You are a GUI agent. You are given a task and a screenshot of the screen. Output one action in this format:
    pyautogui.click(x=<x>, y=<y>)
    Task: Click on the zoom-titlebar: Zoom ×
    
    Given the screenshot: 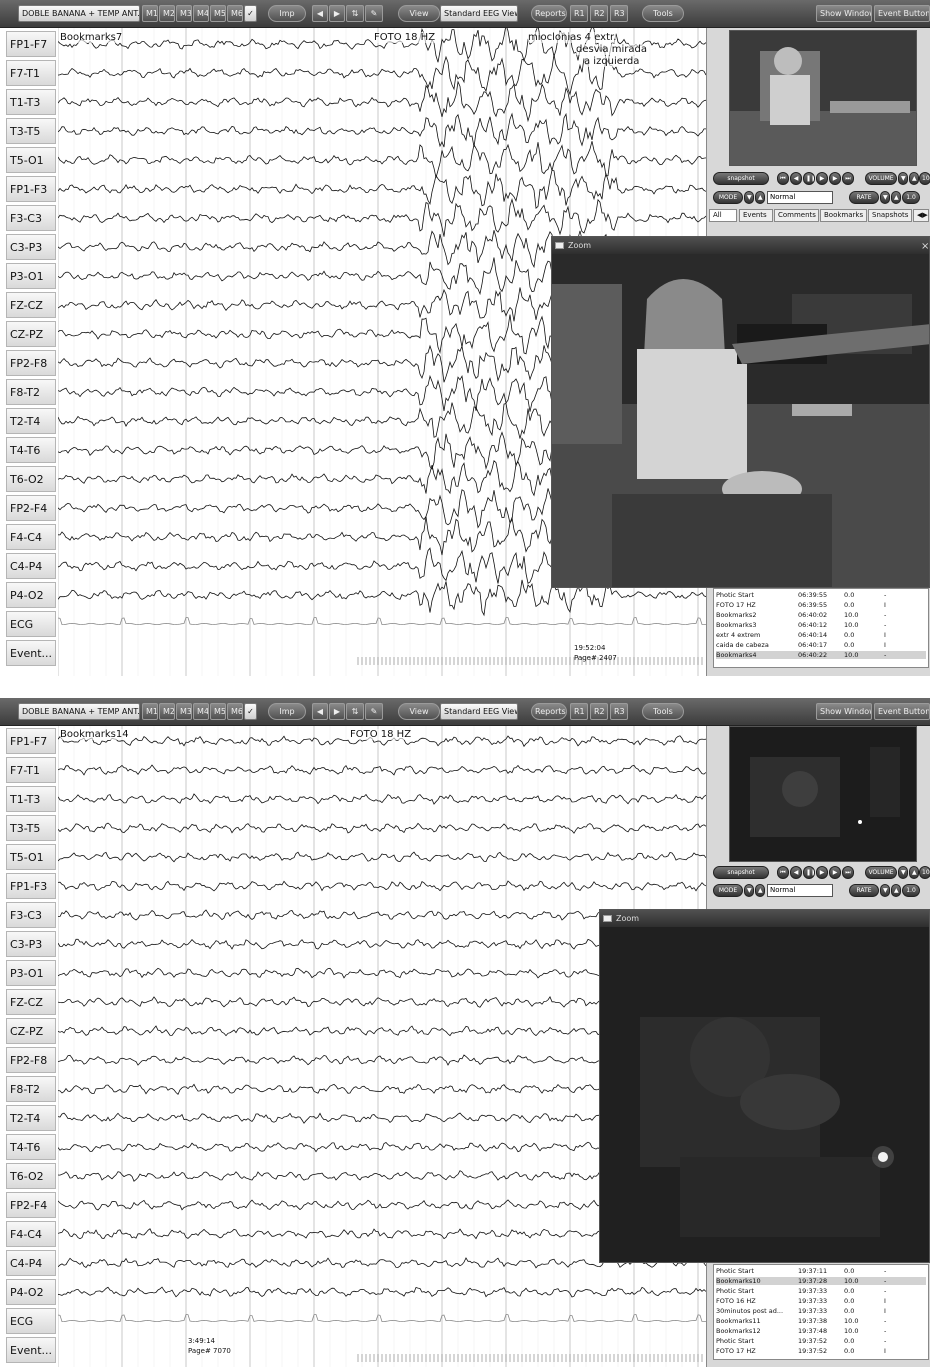 What is the action you would take?
    pyautogui.click(x=740, y=246)
    